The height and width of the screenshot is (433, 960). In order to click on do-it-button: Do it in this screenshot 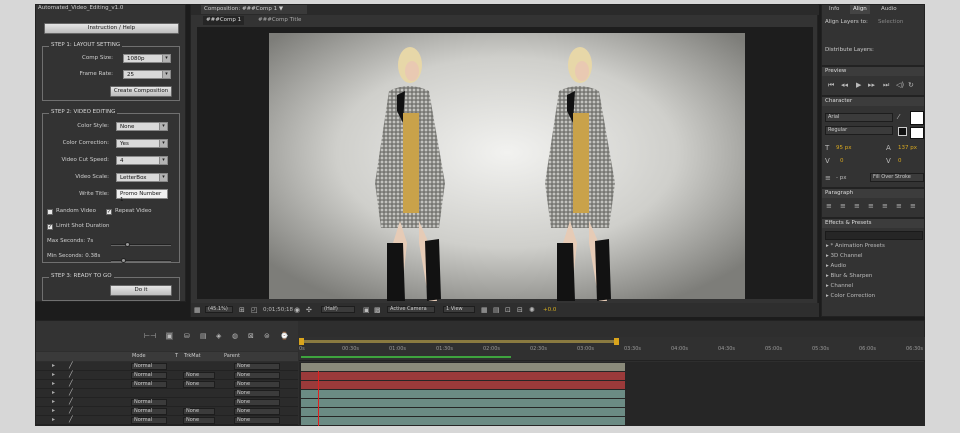, I will do `click(141, 290)`.